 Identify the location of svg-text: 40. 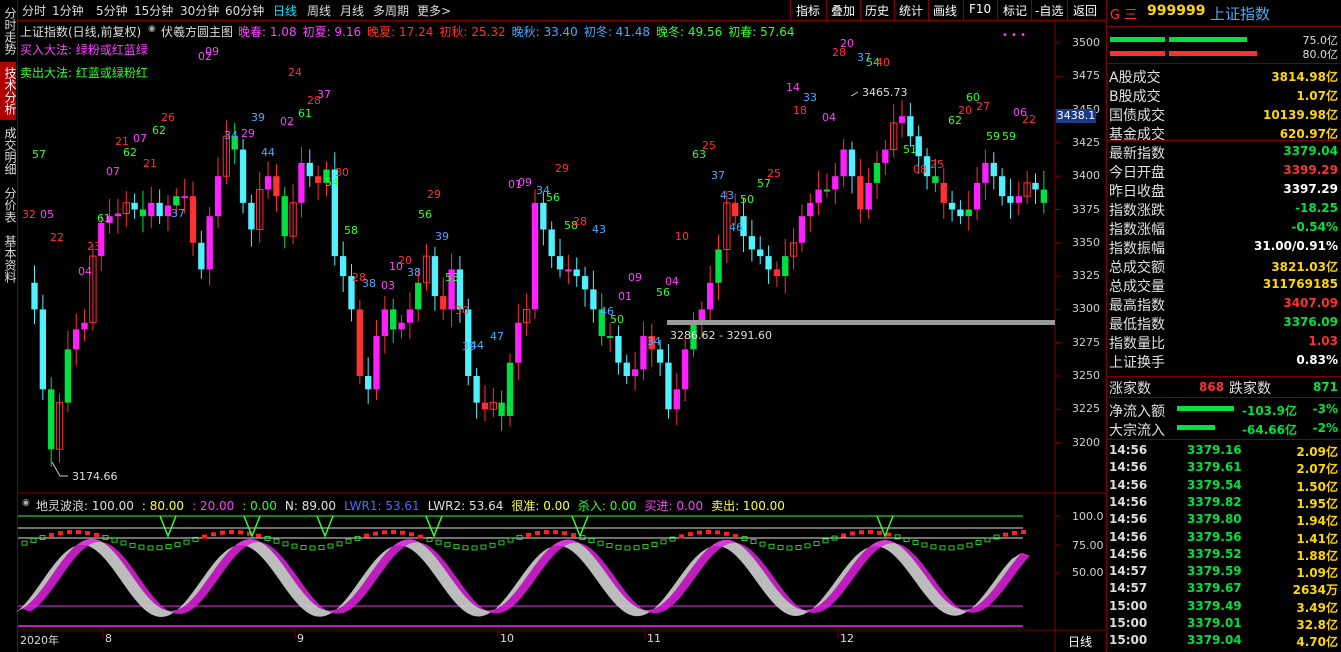
(883, 62).